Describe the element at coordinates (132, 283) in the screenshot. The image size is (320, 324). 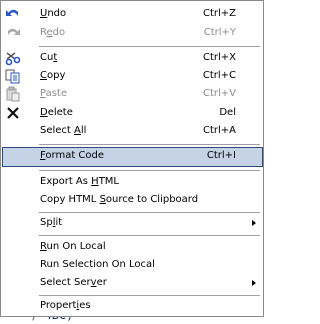
I see `menu-item-select-server: Select Server` at that location.